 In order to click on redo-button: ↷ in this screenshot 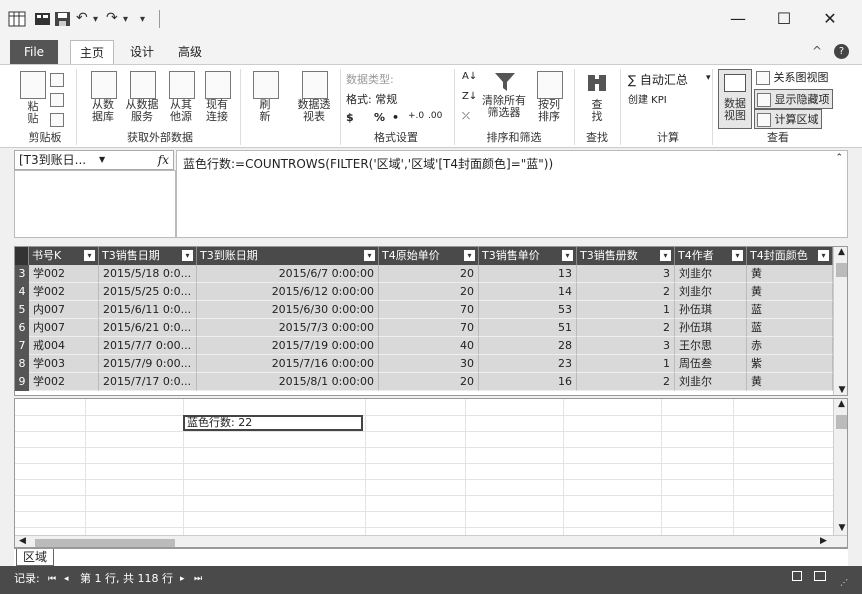, I will do `click(112, 18)`.